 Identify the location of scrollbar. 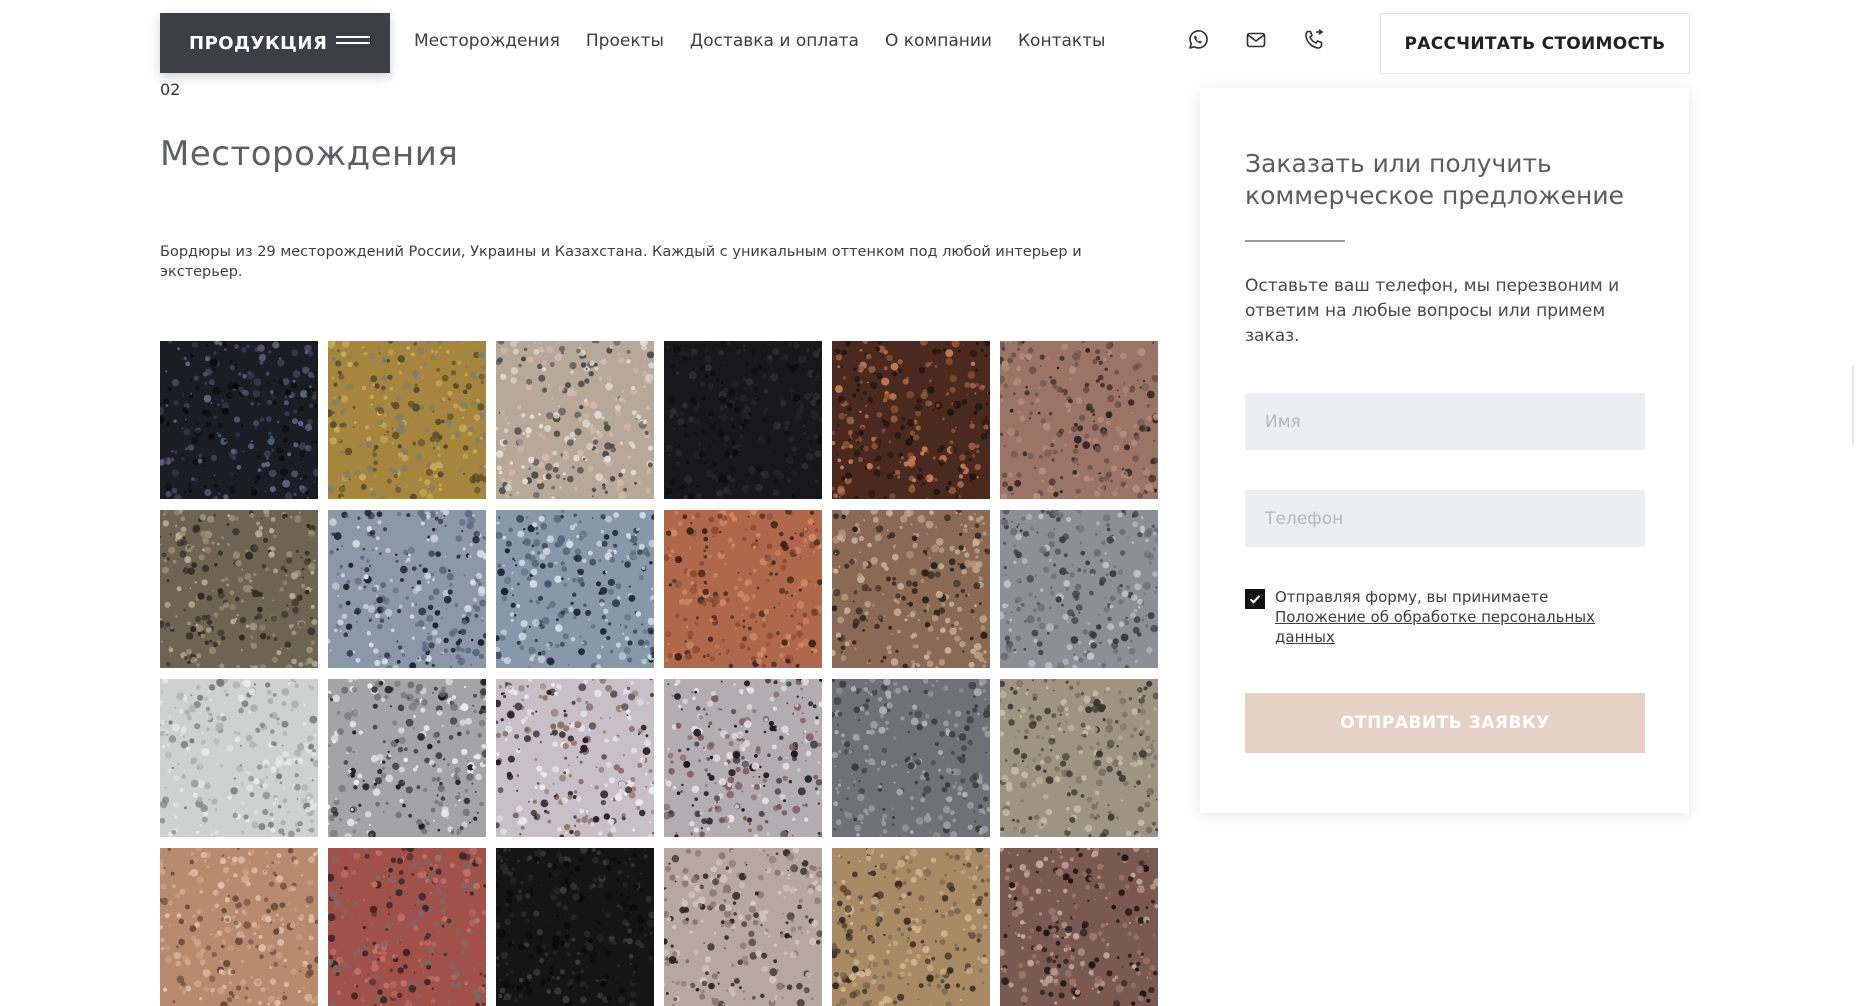
(1853, 405).